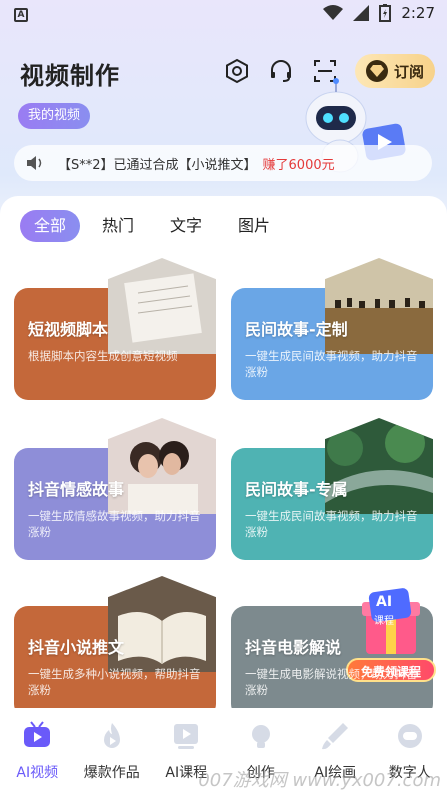 Image resolution: width=447 pixels, height=796 pixels. What do you see at coordinates (111, 735) in the screenshot?
I see `fire-icon` at bounding box center [111, 735].